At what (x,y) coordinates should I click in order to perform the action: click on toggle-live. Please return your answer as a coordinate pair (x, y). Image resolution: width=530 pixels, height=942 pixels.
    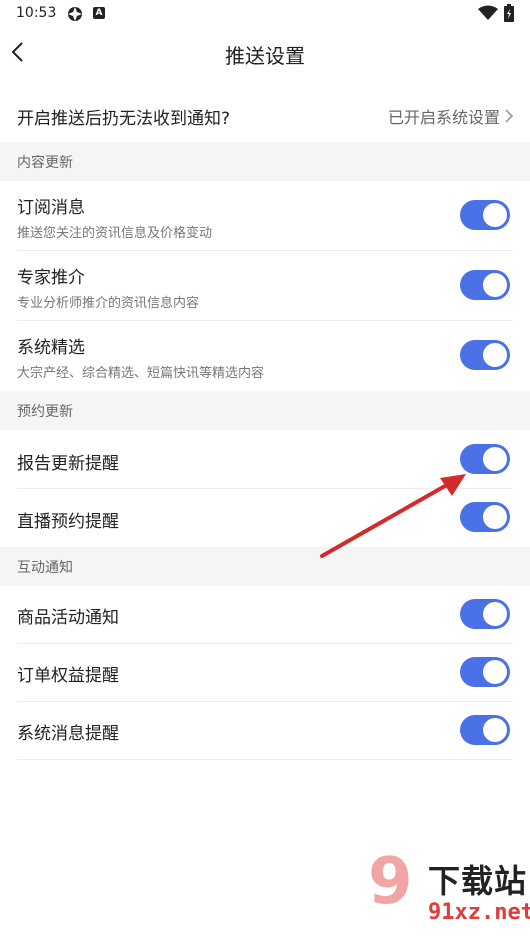
    Looking at the image, I should click on (485, 517).